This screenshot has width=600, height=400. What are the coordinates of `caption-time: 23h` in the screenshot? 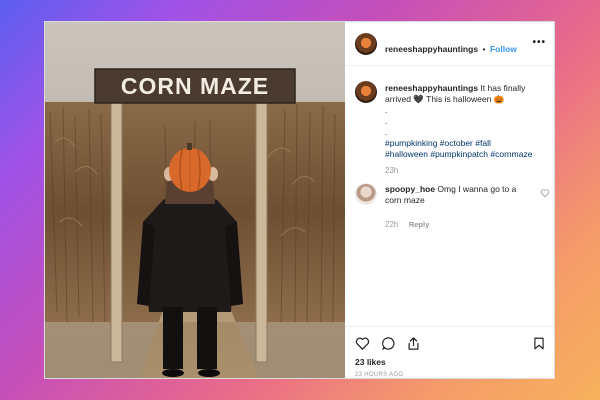 It's located at (467, 170).